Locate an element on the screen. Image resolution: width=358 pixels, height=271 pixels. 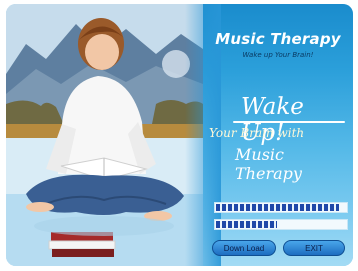
underline-swoosh is located at coordinates (289, 122).